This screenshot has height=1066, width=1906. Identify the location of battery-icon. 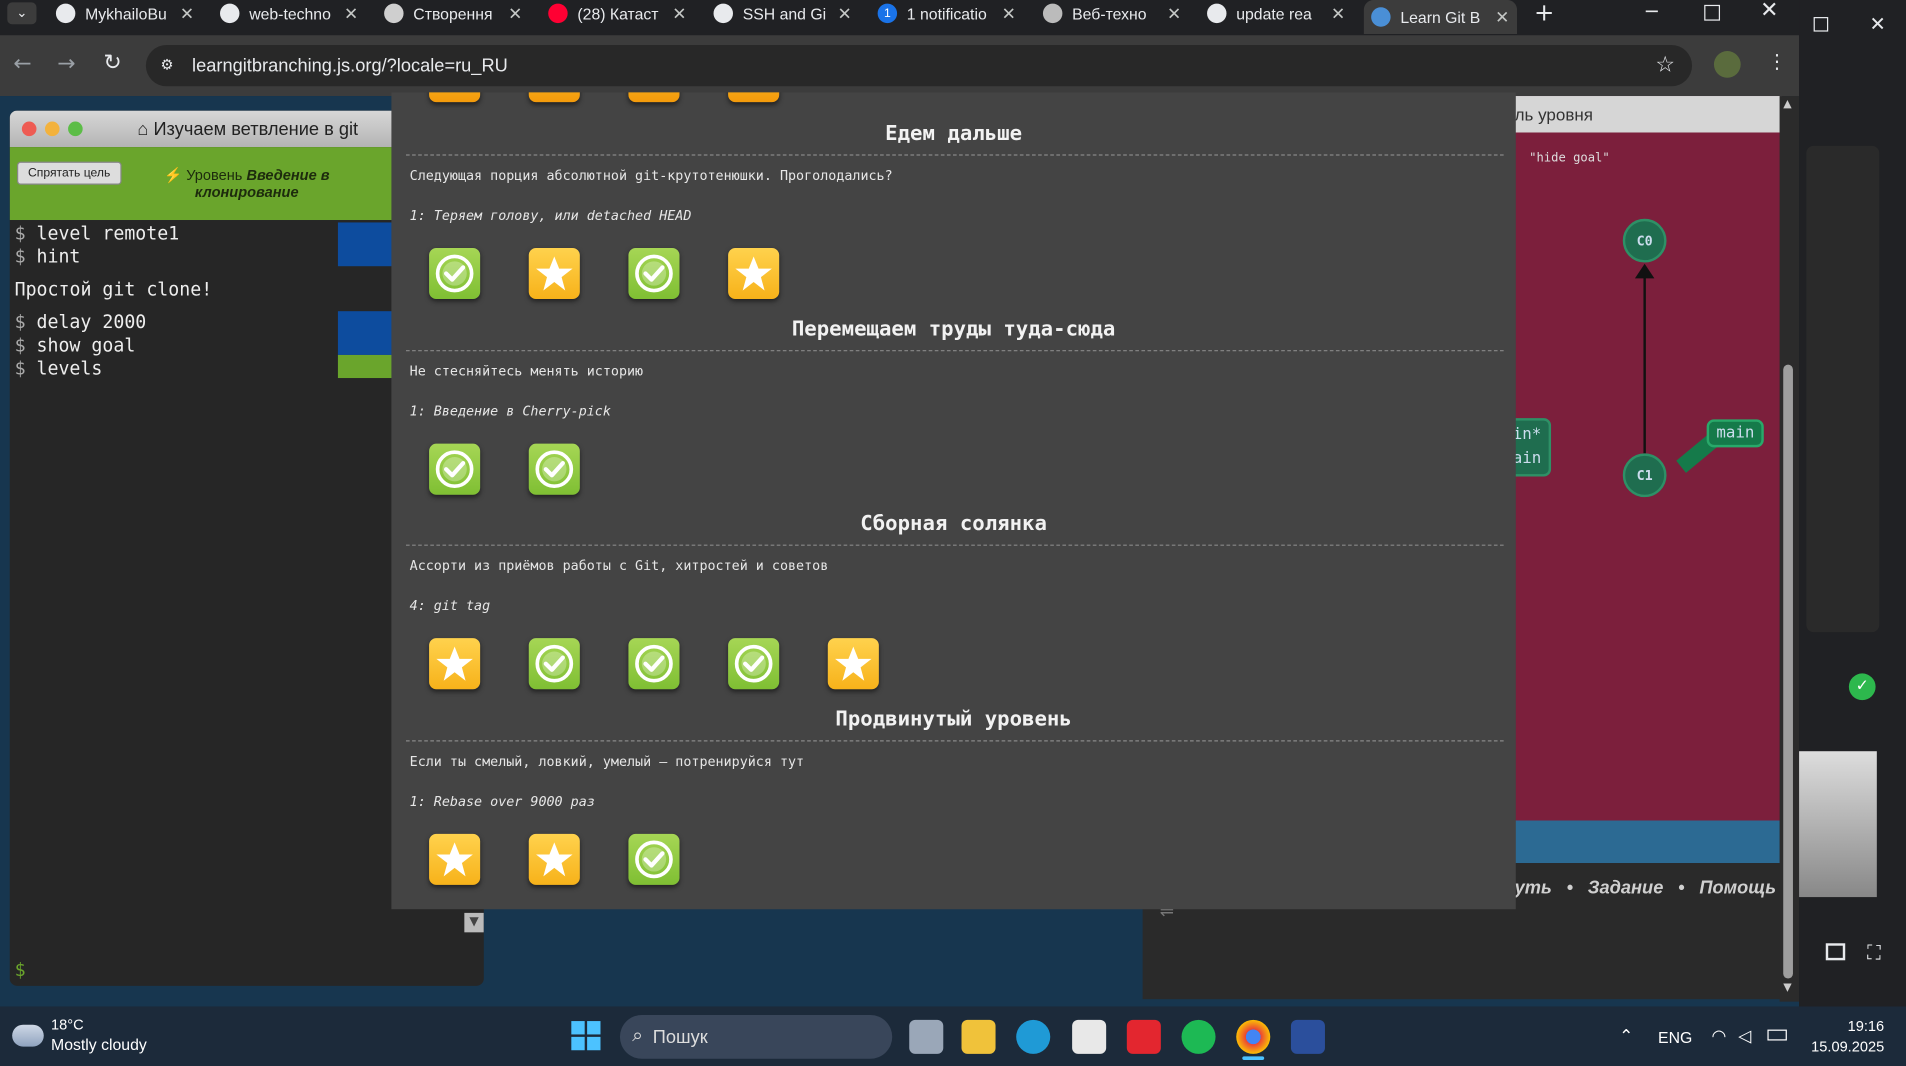
(1777, 1035).